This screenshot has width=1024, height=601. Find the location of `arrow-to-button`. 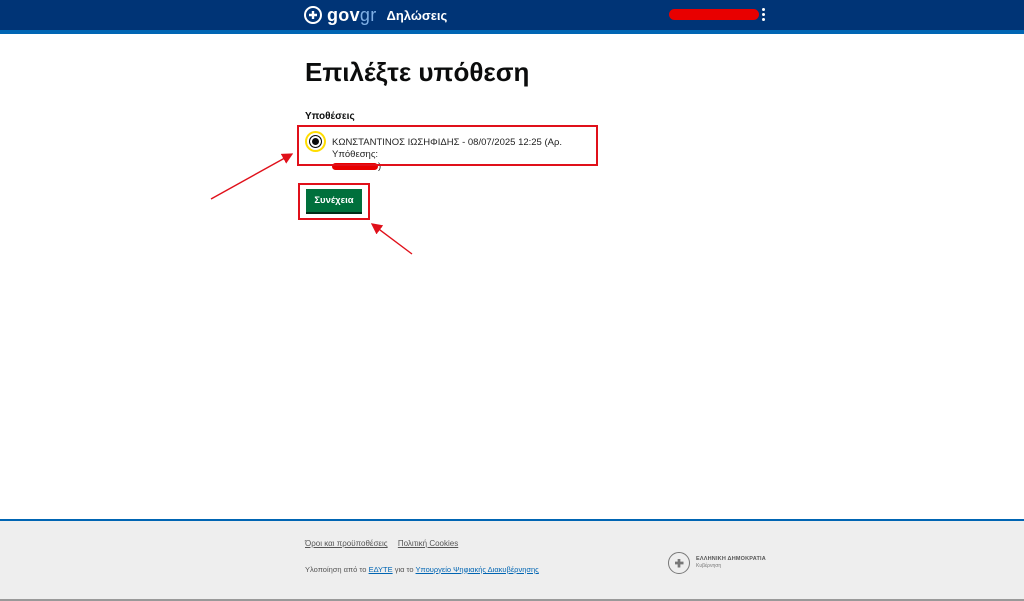

arrow-to-button is located at coordinates (391, 239).